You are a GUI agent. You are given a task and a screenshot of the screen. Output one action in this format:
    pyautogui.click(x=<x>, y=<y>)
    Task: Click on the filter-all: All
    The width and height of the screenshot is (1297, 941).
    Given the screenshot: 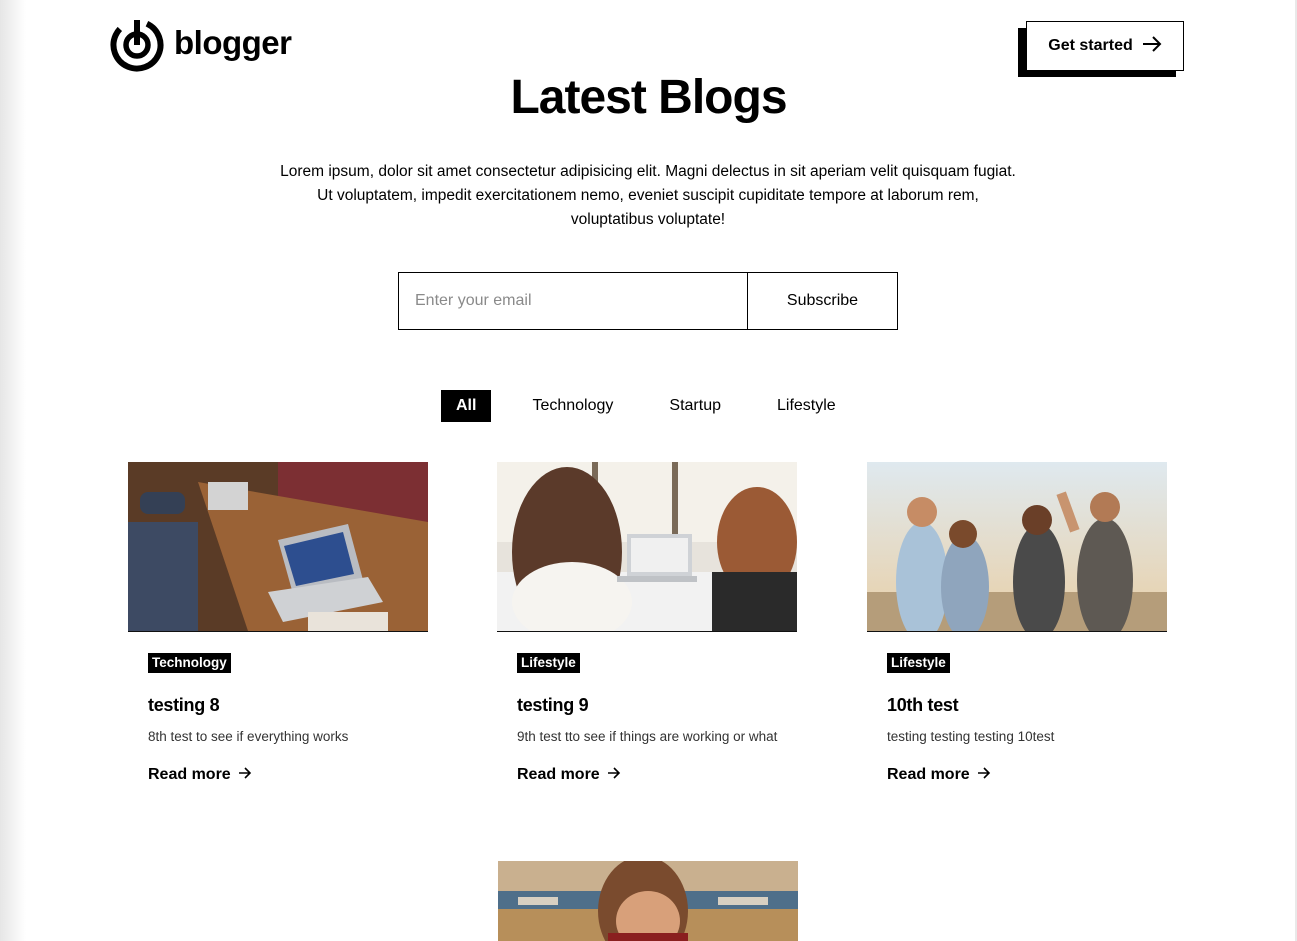 What is the action you would take?
    pyautogui.click(x=466, y=406)
    